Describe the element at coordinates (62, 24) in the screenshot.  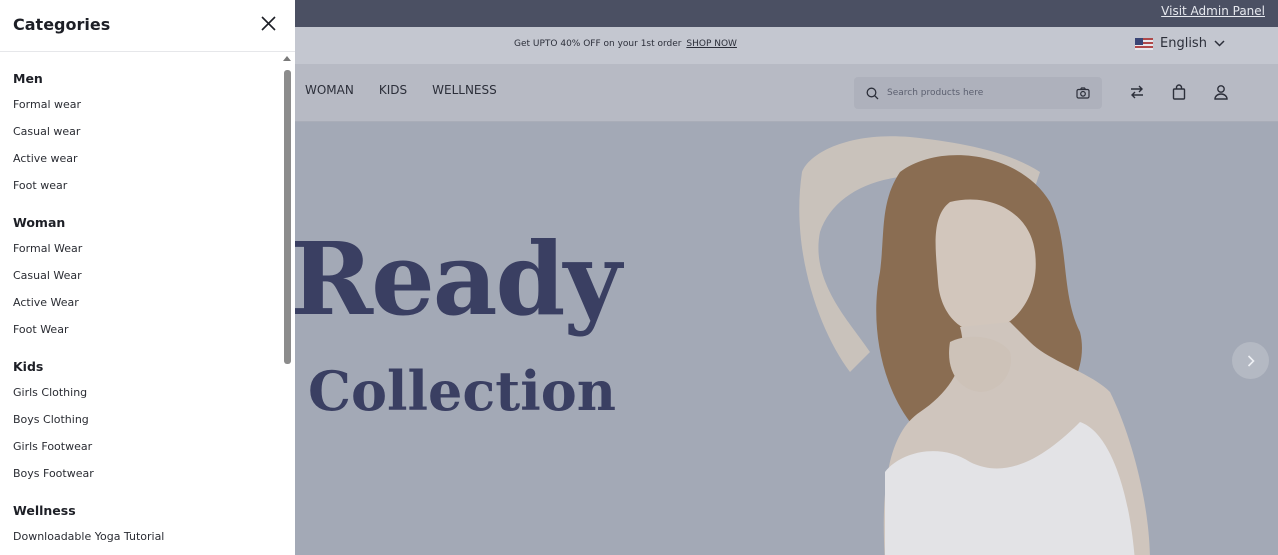
I see `drawer-title: Categories` at that location.